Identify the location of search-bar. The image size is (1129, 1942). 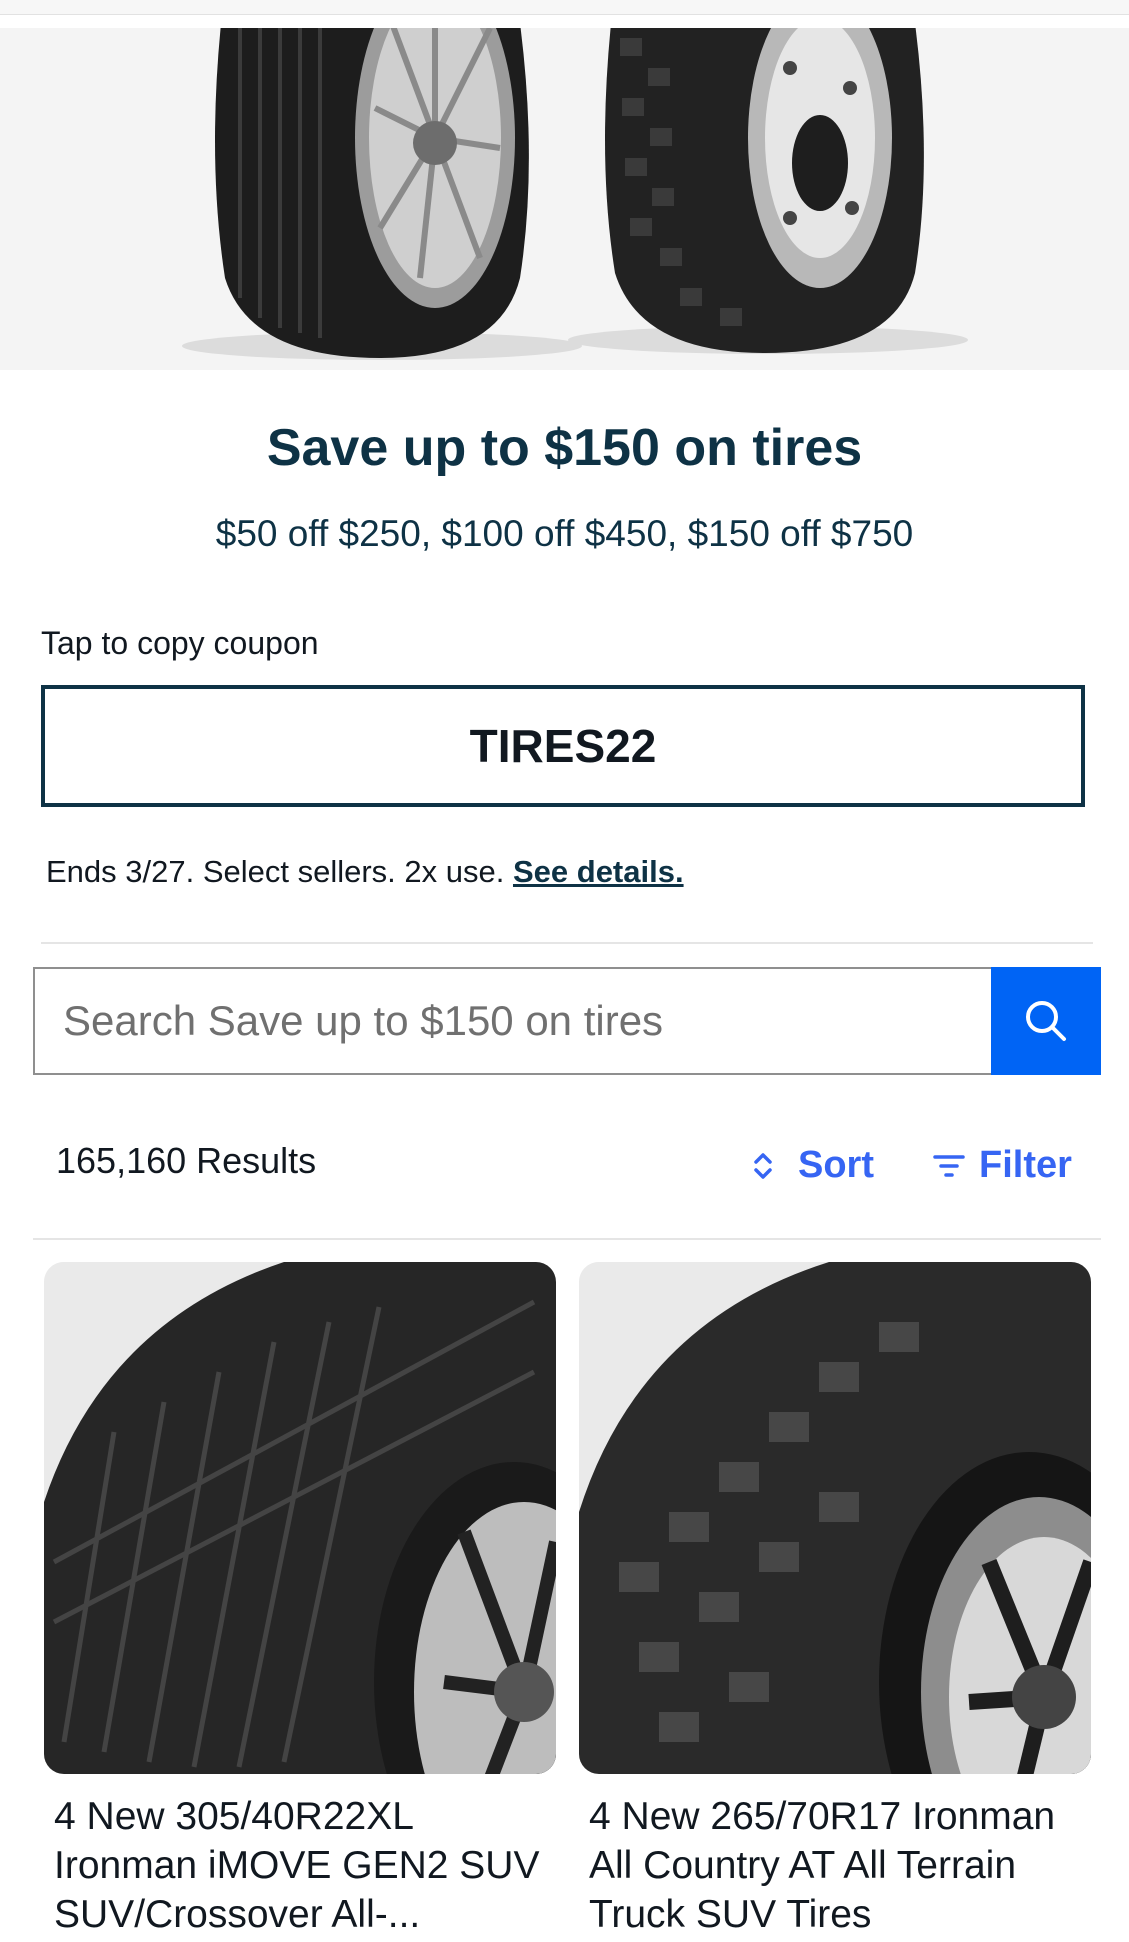
(567, 1021).